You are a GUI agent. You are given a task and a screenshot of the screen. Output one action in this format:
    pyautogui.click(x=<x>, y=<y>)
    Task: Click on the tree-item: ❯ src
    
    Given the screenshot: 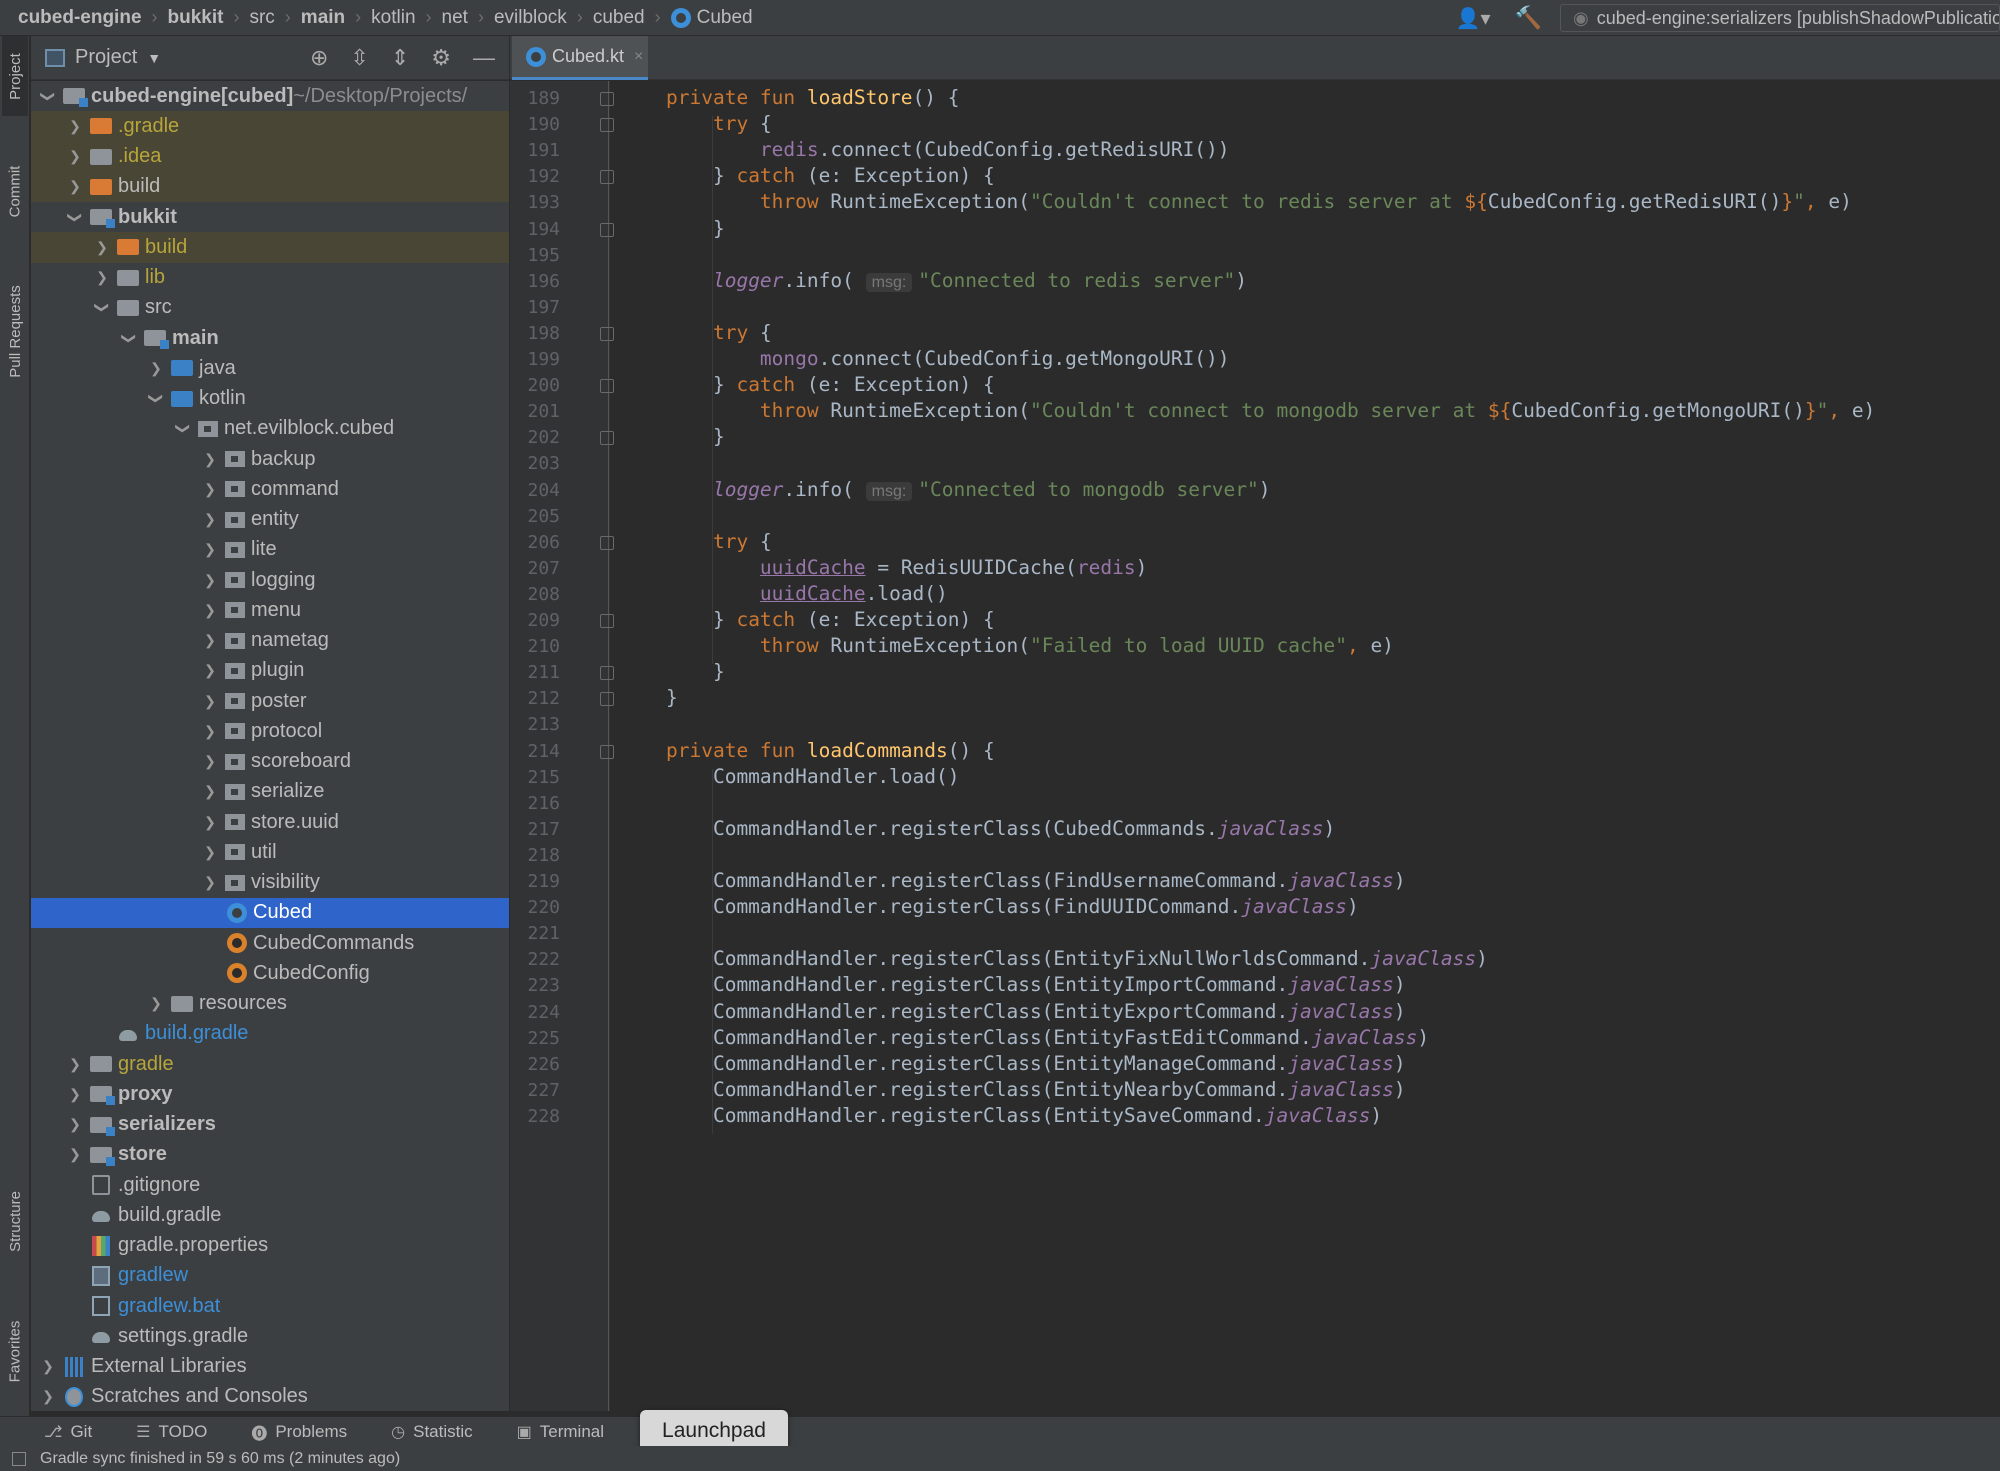 What is the action you would take?
    pyautogui.click(x=270, y=308)
    